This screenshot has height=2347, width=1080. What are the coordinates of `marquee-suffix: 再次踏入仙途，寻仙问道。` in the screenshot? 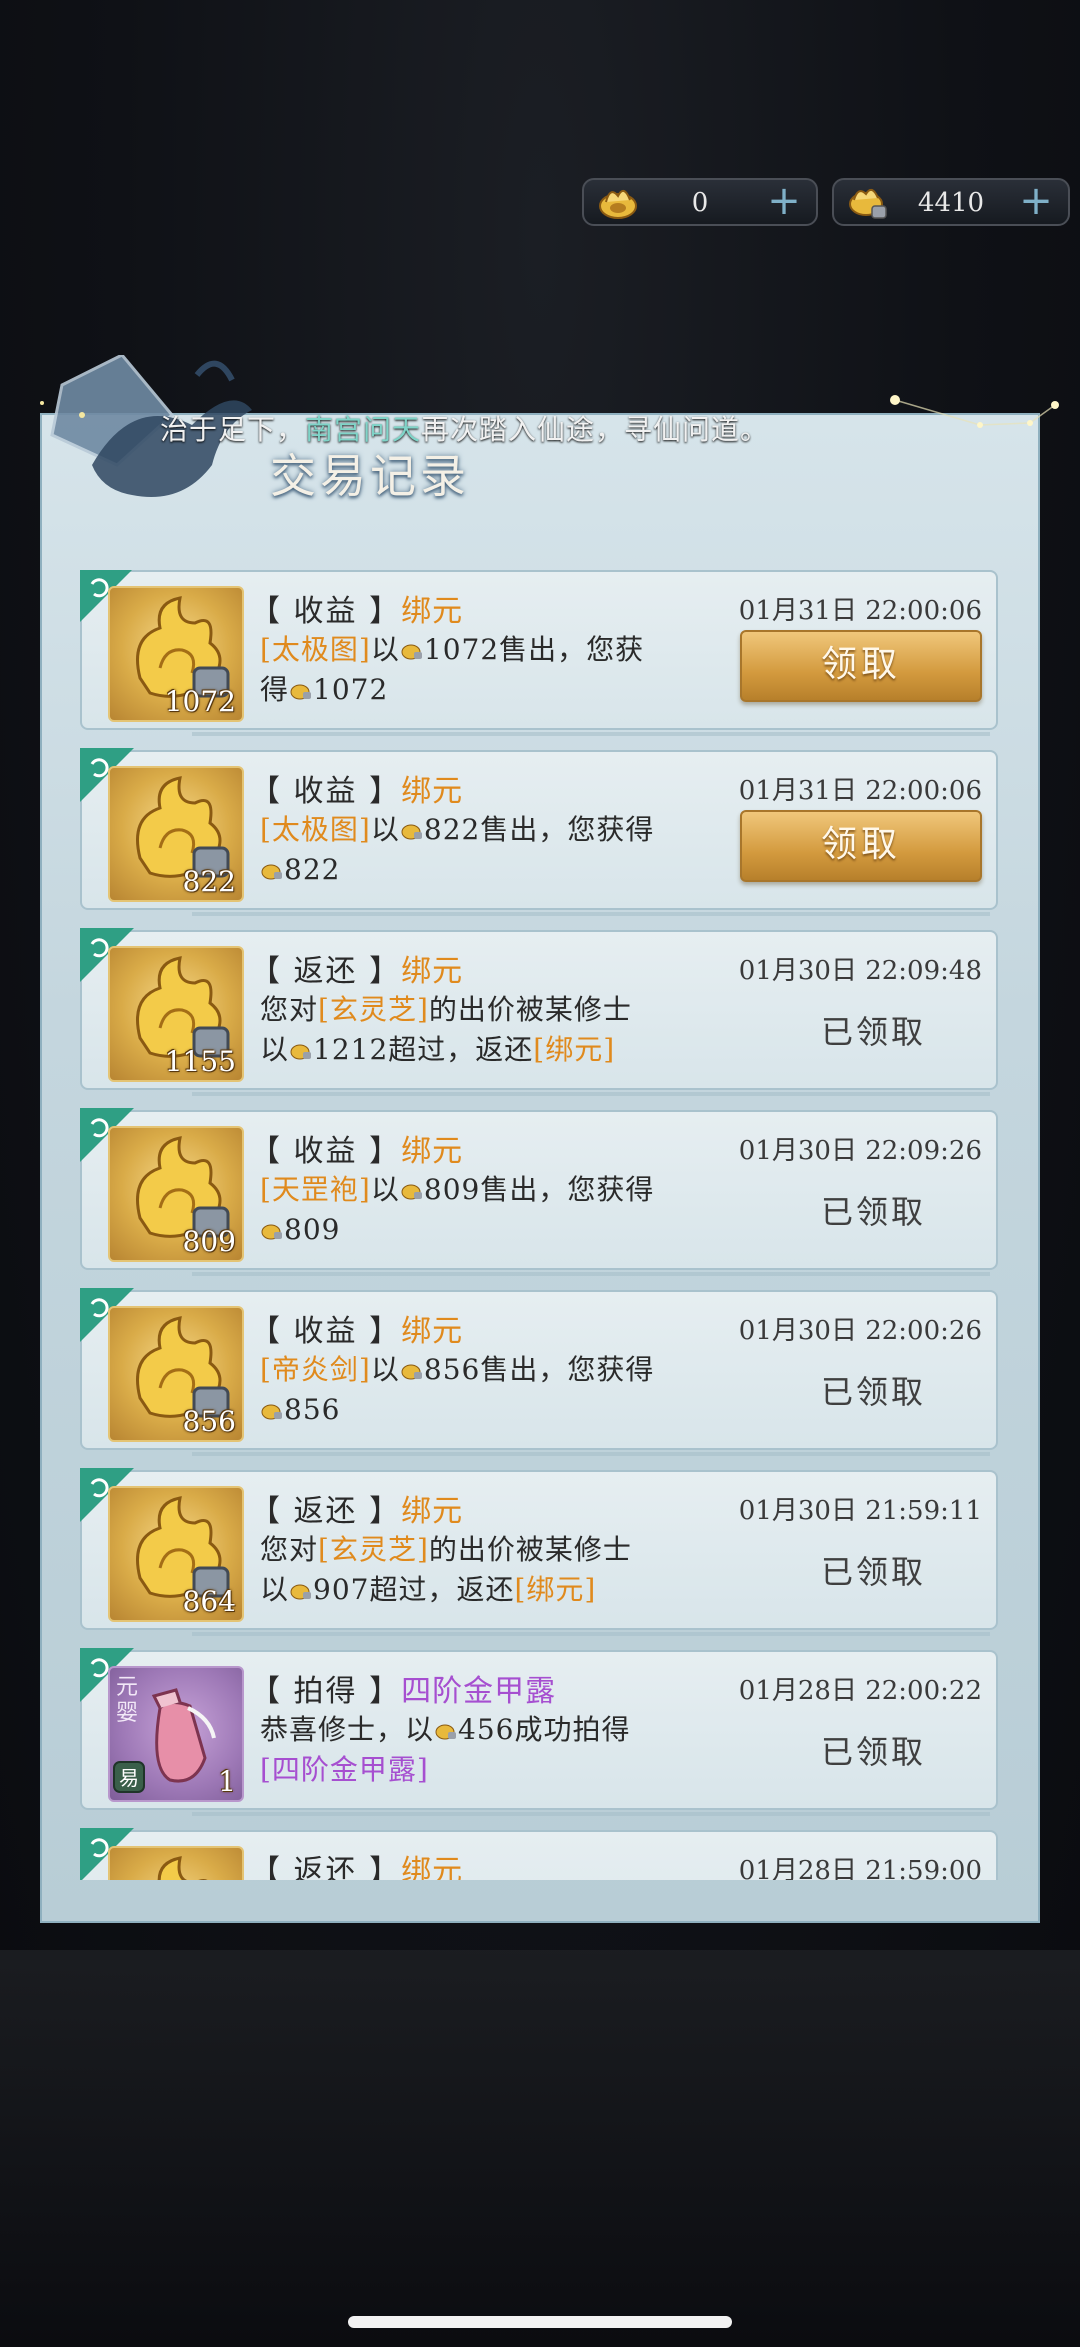 It's located at (595, 429).